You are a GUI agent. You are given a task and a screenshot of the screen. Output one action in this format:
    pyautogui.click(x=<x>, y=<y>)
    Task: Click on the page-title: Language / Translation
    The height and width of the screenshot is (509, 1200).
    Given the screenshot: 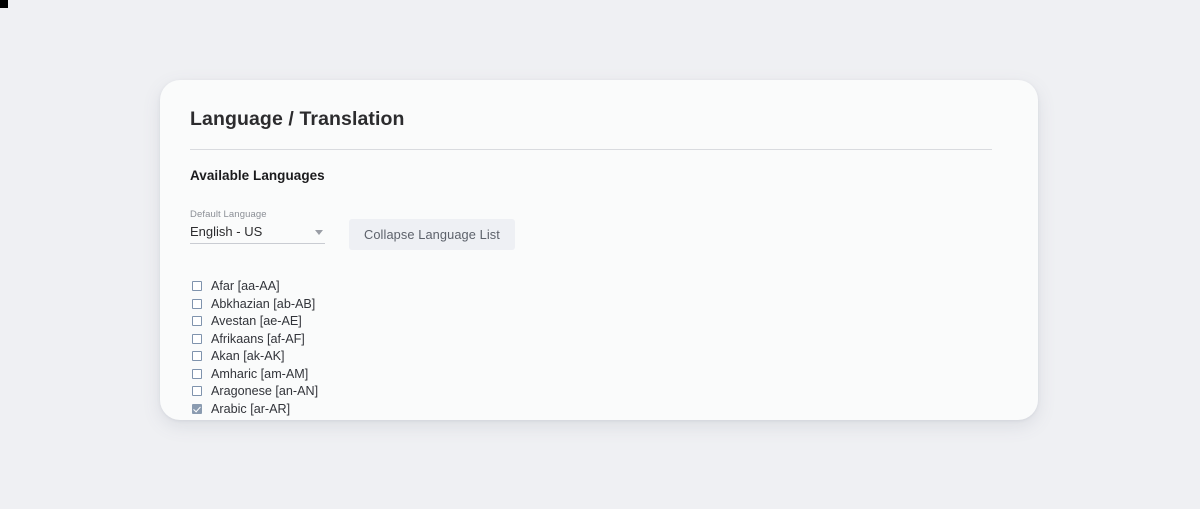 What is the action you would take?
    pyautogui.click(x=297, y=119)
    